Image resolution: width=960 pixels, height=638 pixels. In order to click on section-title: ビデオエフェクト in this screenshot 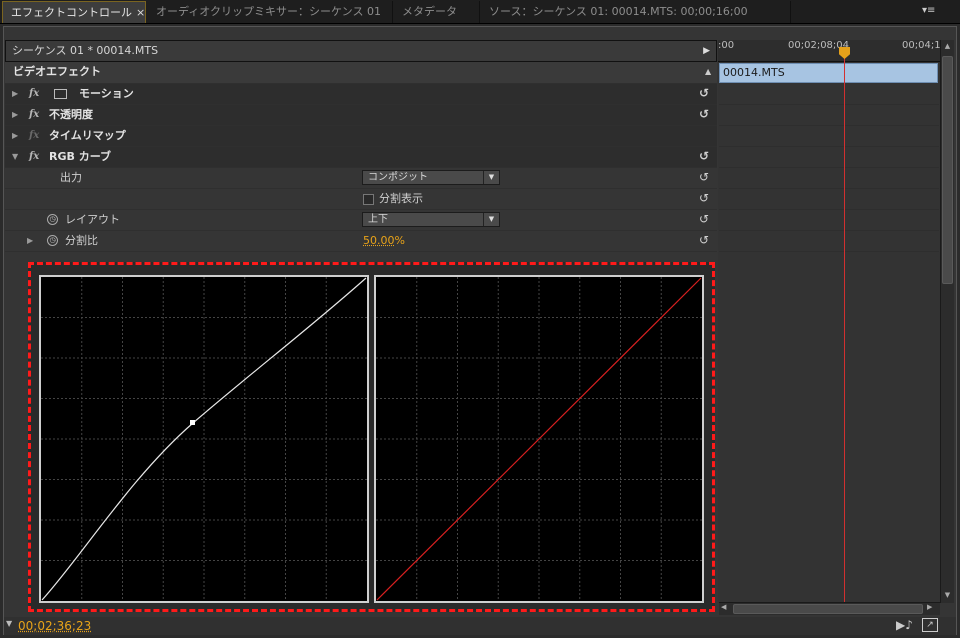, I will do `click(57, 71)`.